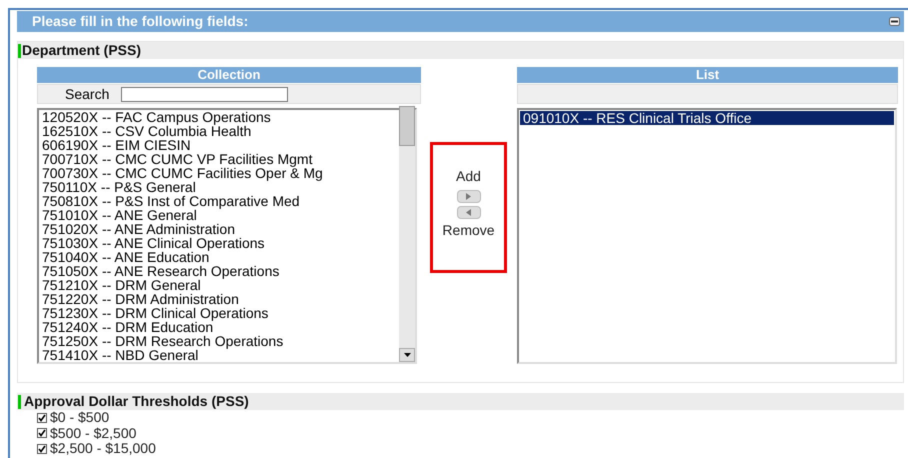 Image resolution: width=908 pixels, height=458 pixels. Describe the element at coordinates (219, 257) in the screenshot. I see `list-option: 751040X -- ANE Education` at that location.